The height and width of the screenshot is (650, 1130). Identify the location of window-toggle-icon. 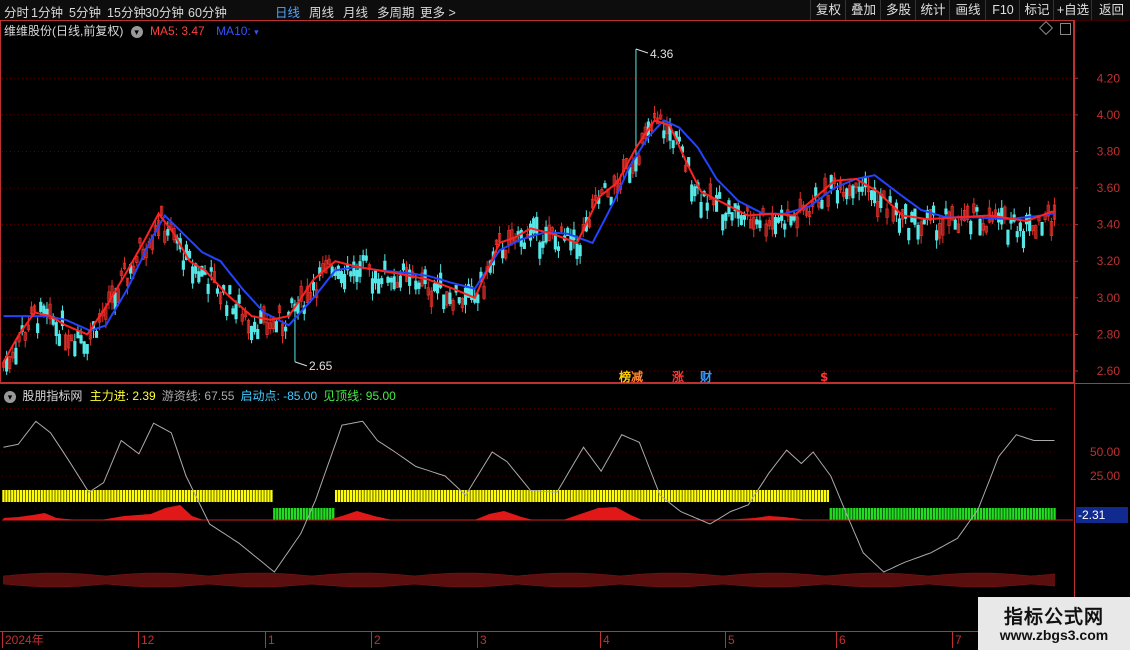
(1065, 29).